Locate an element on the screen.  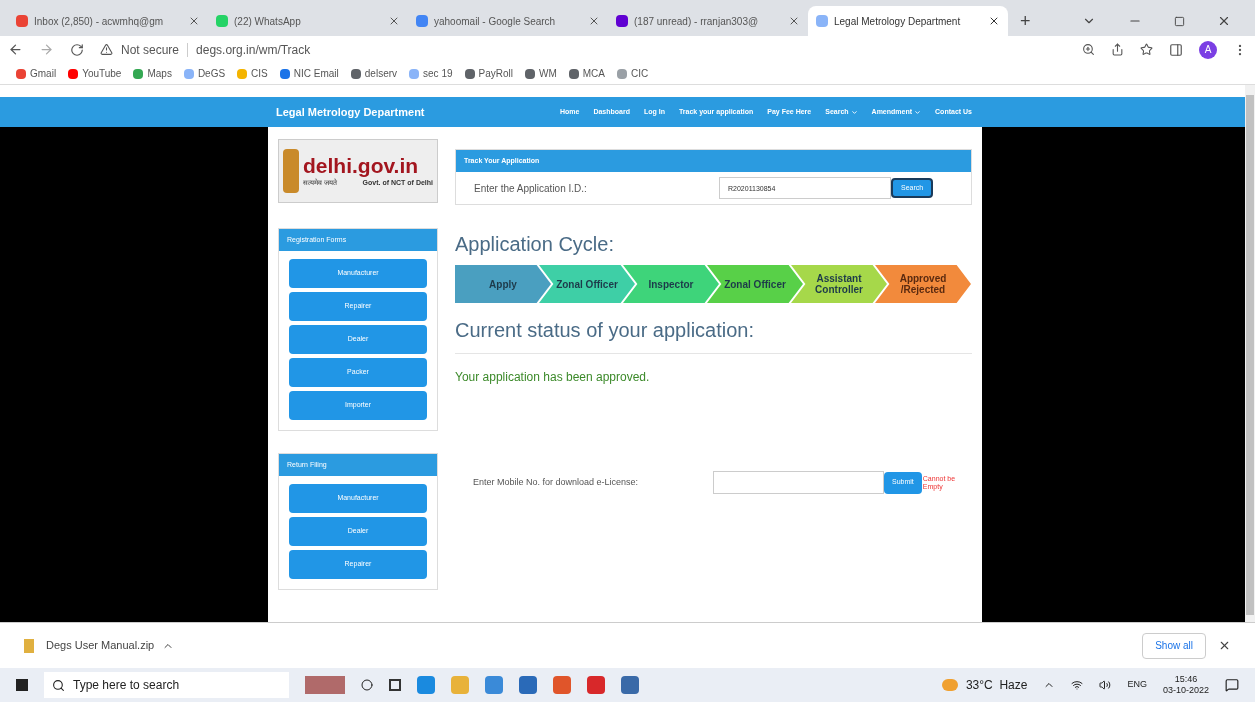
bookmark: CIS is located at coordinates (252, 73).